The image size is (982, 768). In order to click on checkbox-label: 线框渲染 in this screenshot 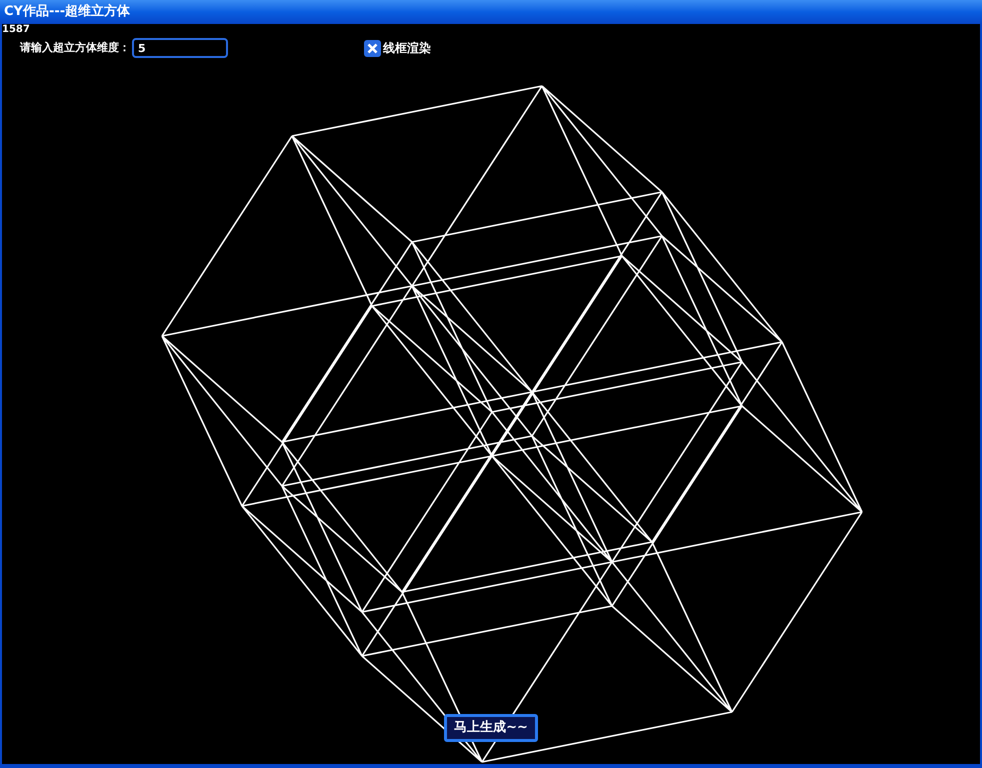, I will do `click(407, 48)`.